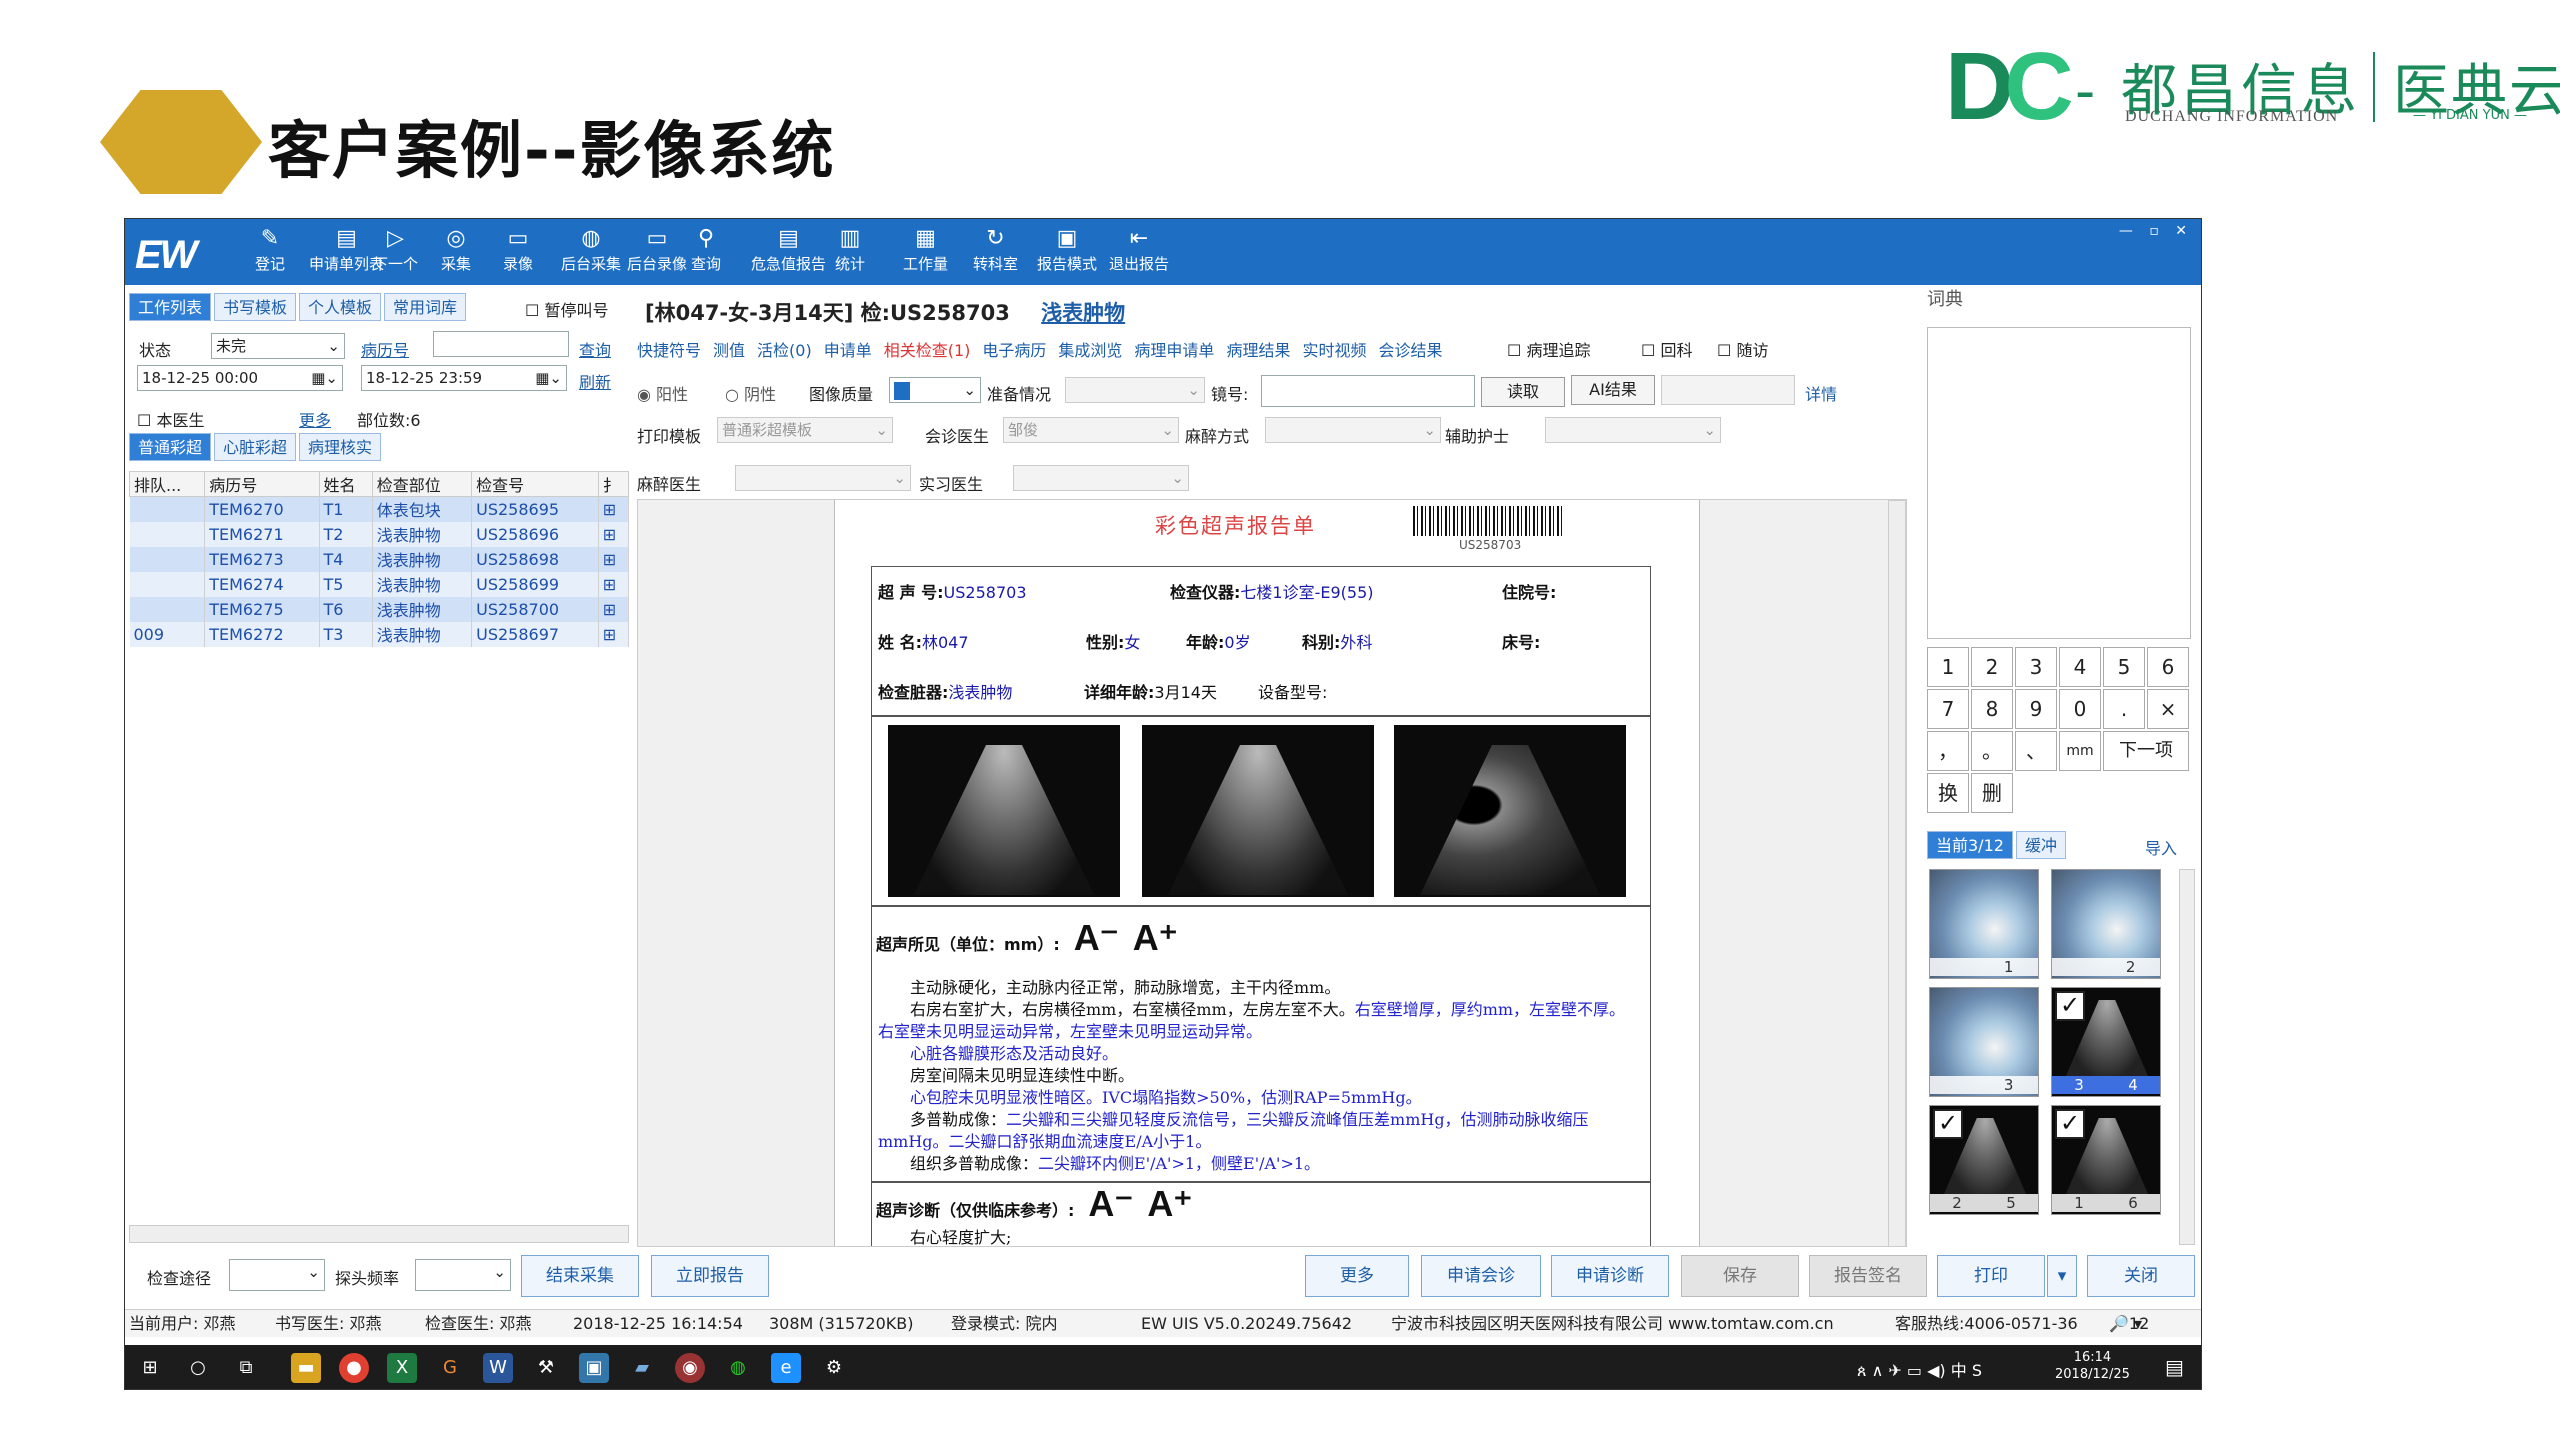  What do you see at coordinates (1610, 1276) in the screenshot?
I see `request-diagnosis-button: 申请诊断` at bounding box center [1610, 1276].